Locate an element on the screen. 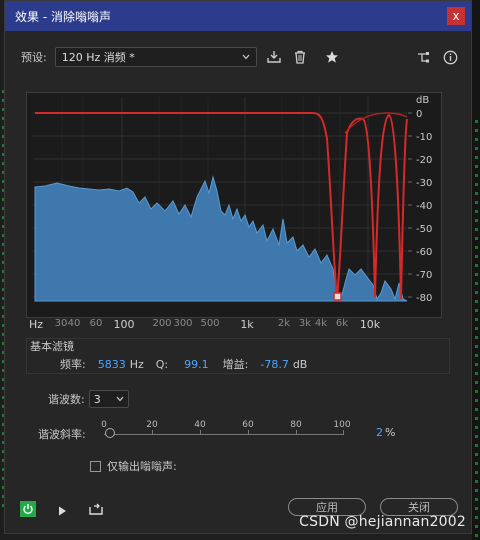 This screenshot has height=540, width=480. slider-track is located at coordinates (224, 434).